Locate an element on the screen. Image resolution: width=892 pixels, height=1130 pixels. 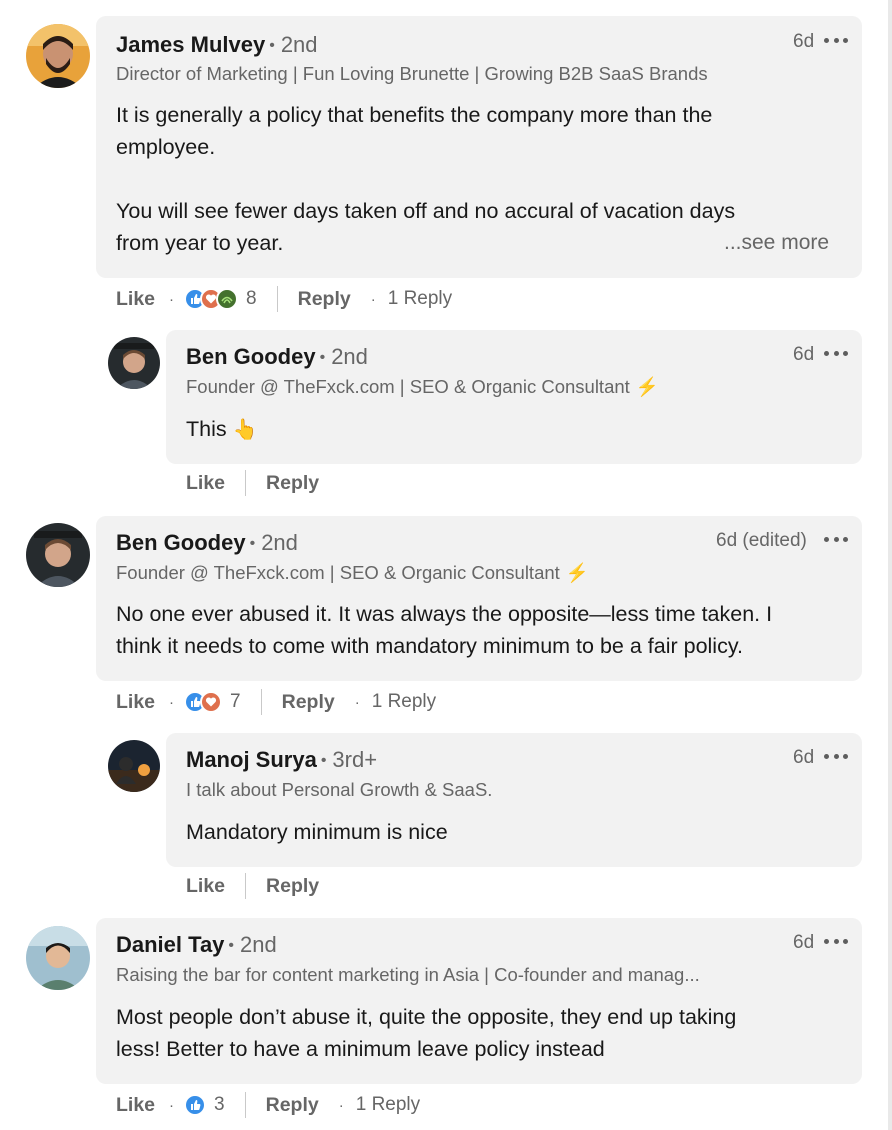
comment-text-line: from year to year. is located at coordinates (200, 243).